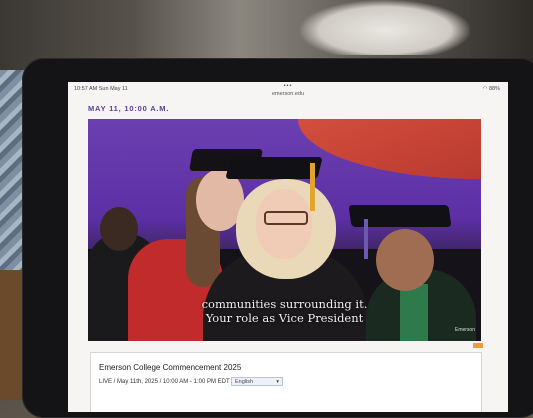  What do you see at coordinates (312, 187) in the screenshot?
I see `honoree-tassel` at bounding box center [312, 187].